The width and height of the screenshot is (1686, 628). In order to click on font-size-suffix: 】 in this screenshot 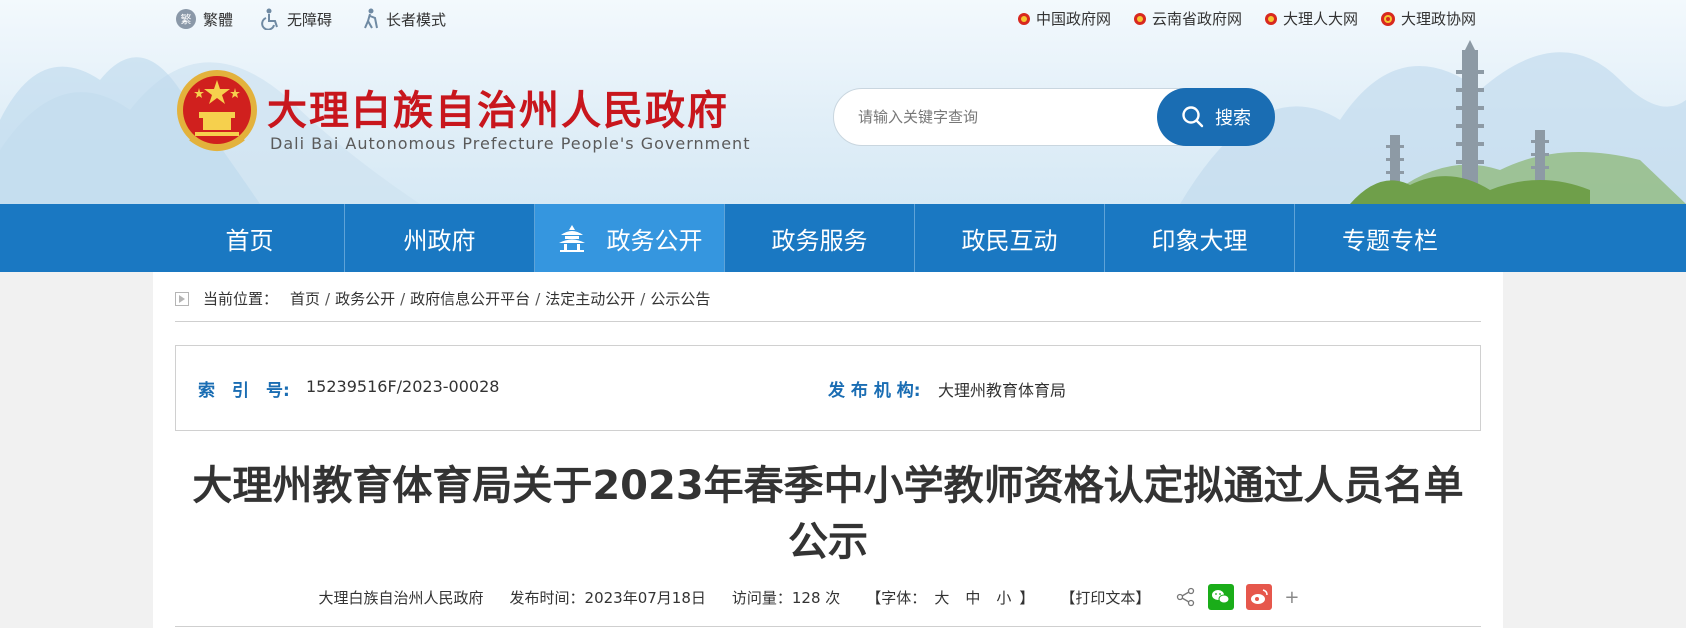, I will do `click(1027, 597)`.